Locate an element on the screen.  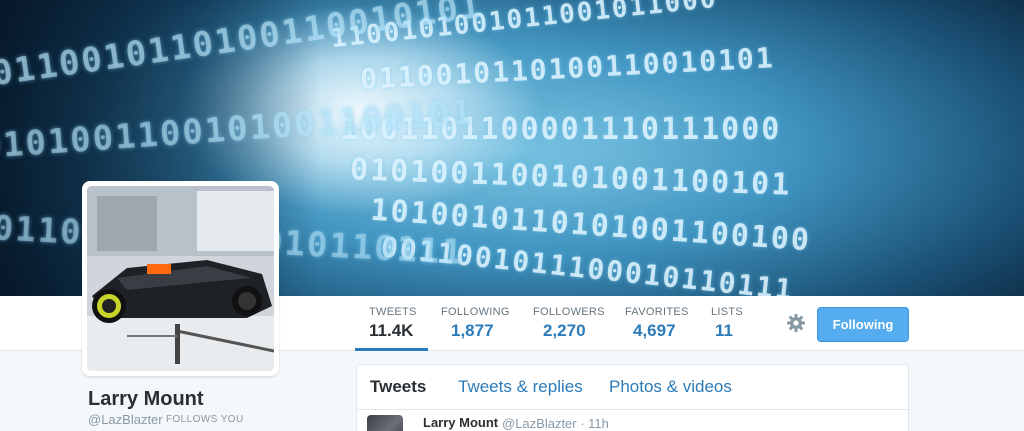
profile-name: Larry Mount is located at coordinates (146, 399).